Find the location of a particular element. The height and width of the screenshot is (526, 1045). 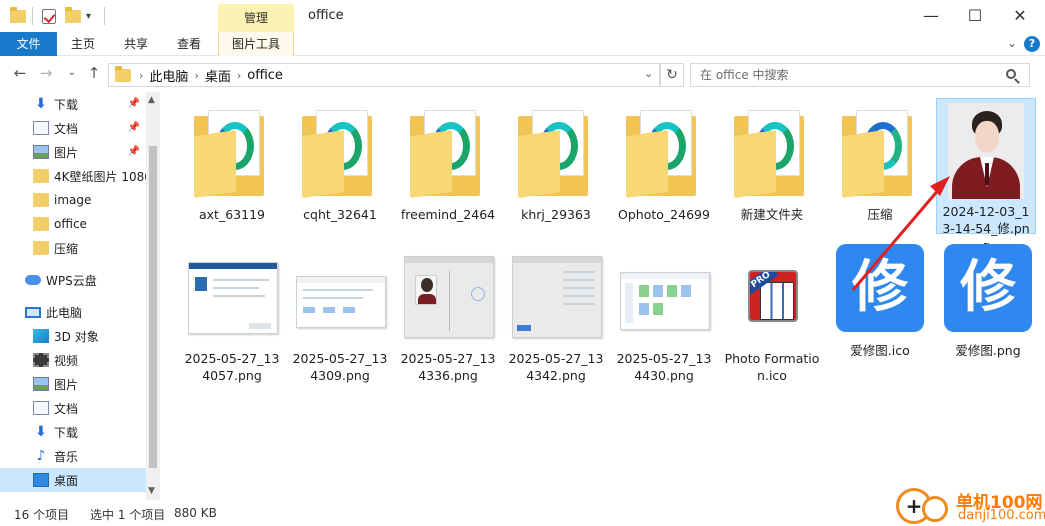

selection-size: 880 KB is located at coordinates (195, 513).